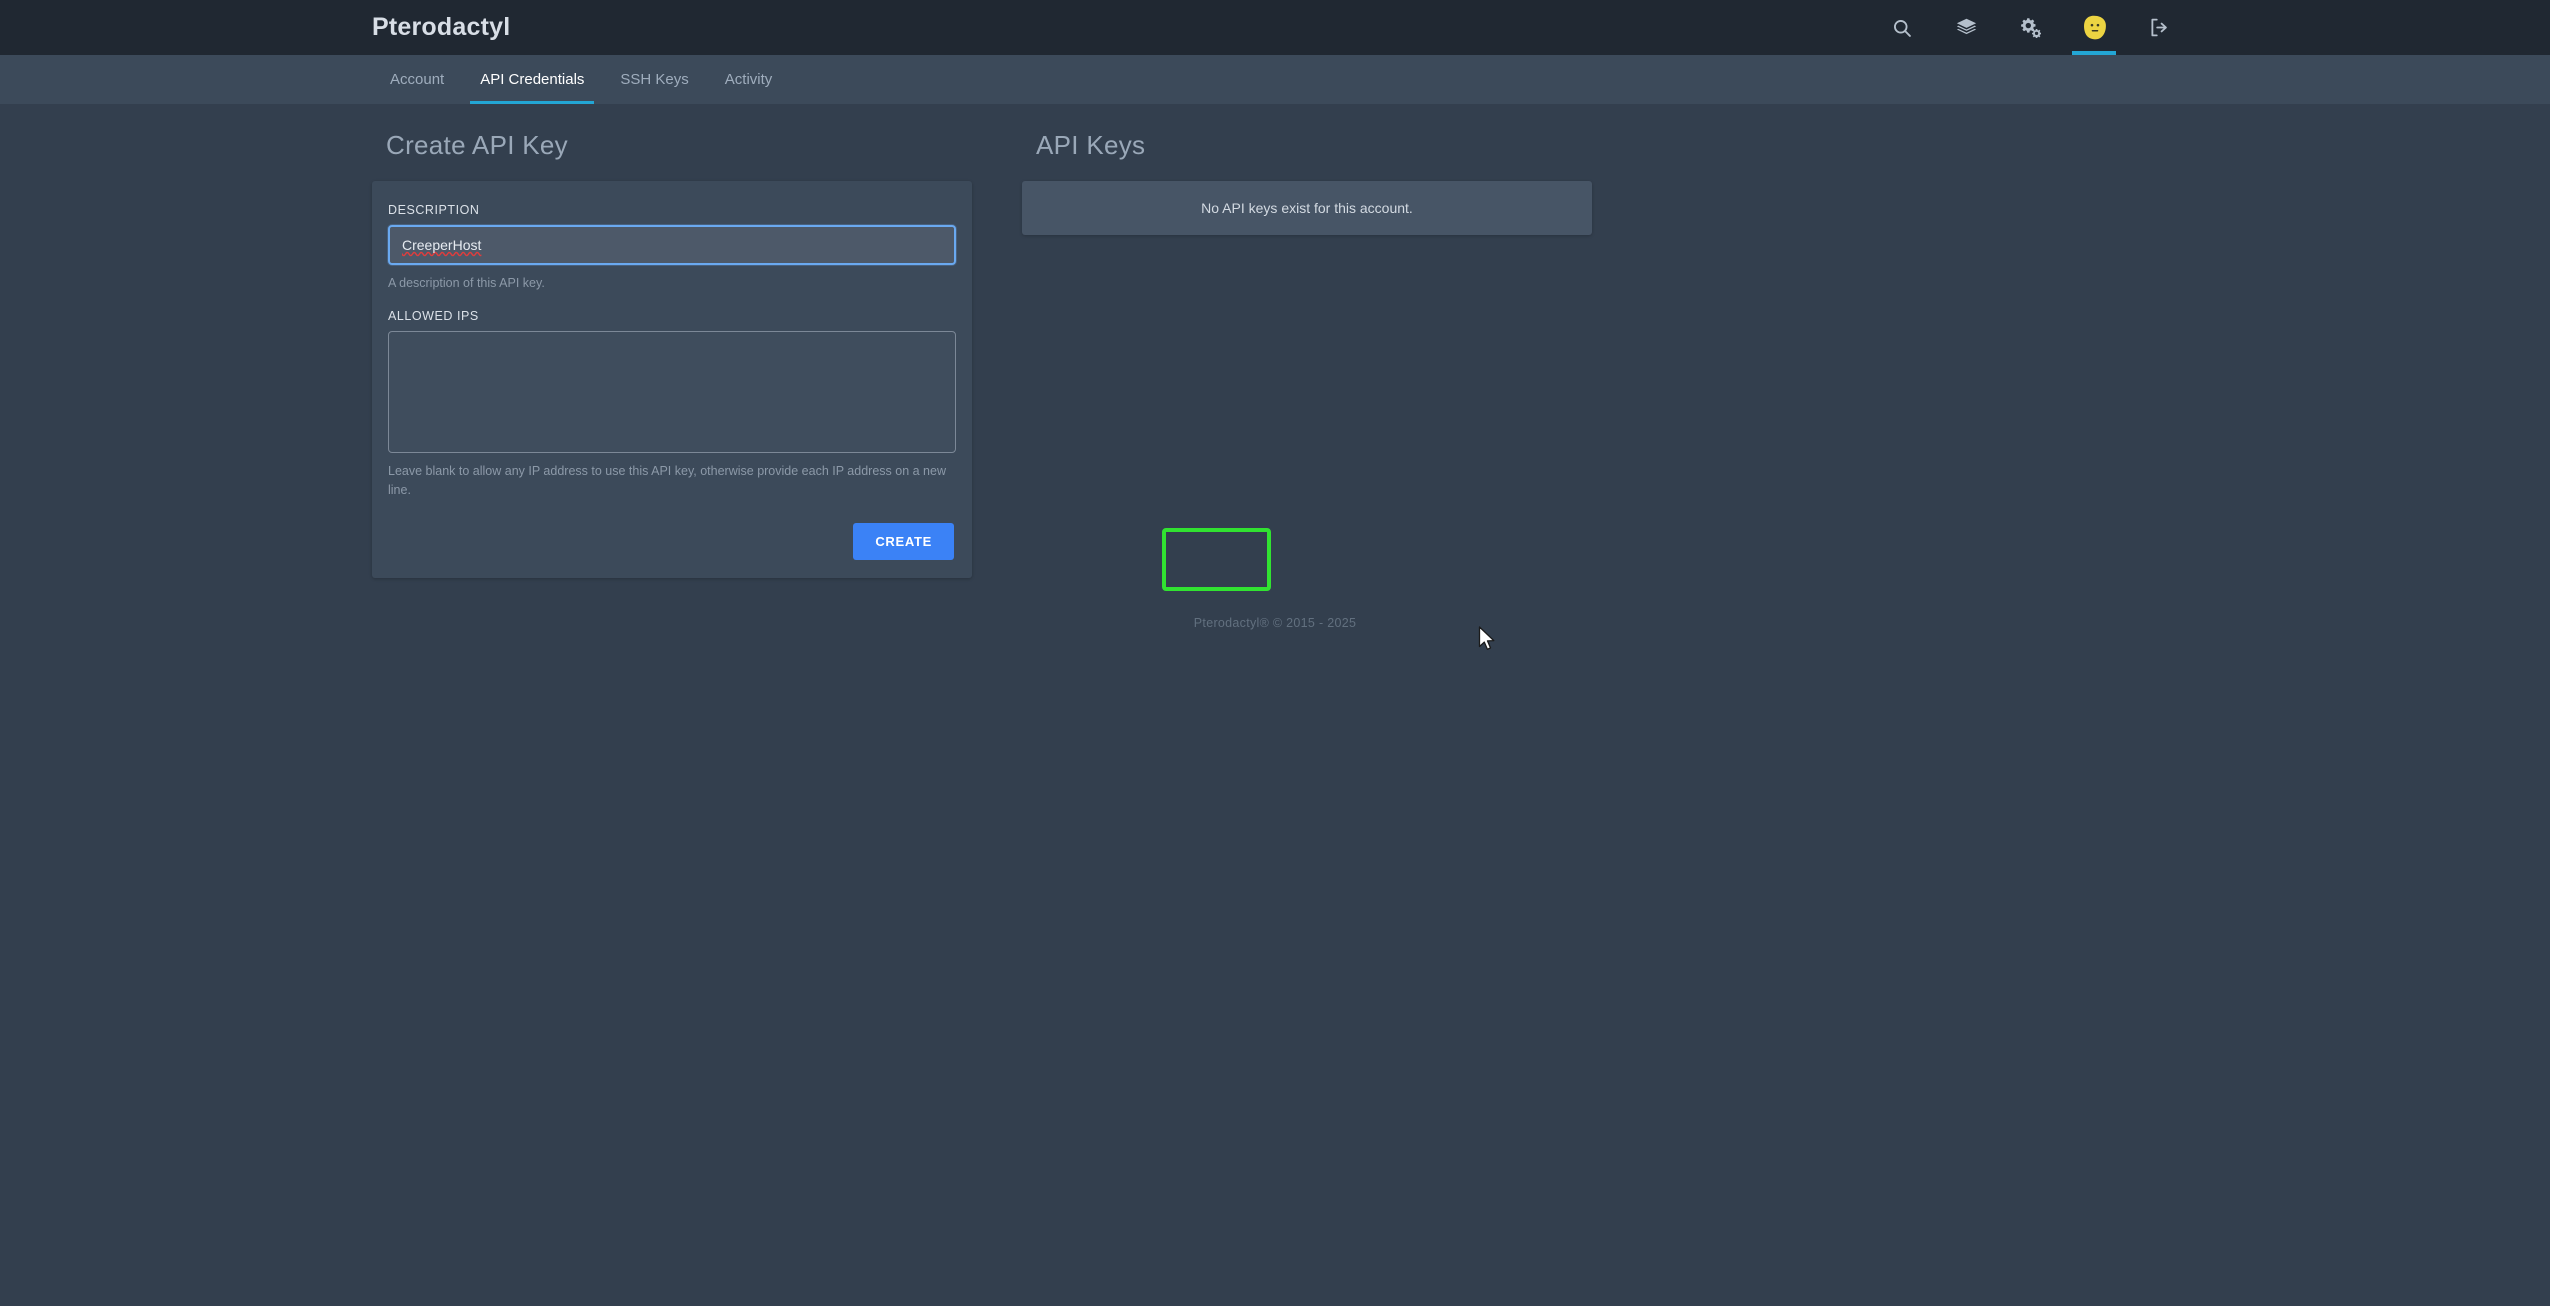  What do you see at coordinates (477, 145) in the screenshot?
I see `create-api-key-title: Create API Key` at bounding box center [477, 145].